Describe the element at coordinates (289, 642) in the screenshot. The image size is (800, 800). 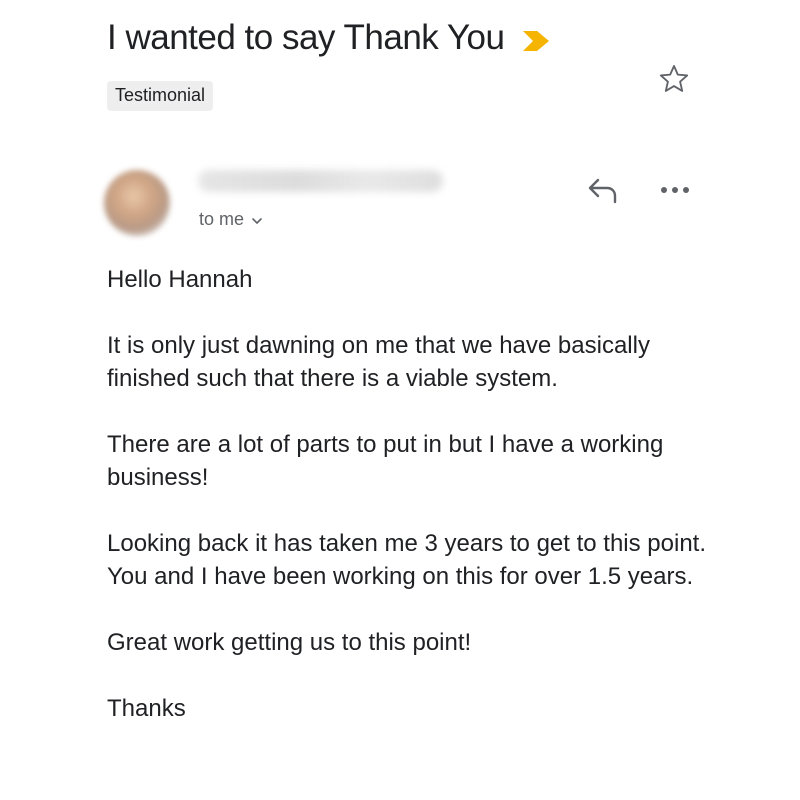
I see `body-paragraph: Great work getting us to this point!` at that location.